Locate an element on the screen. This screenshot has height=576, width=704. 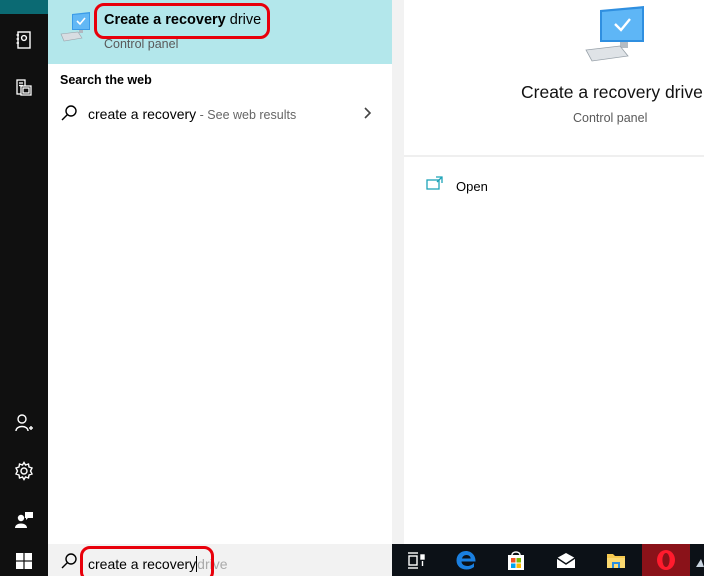
settings-icon is located at coordinates (24, 471).